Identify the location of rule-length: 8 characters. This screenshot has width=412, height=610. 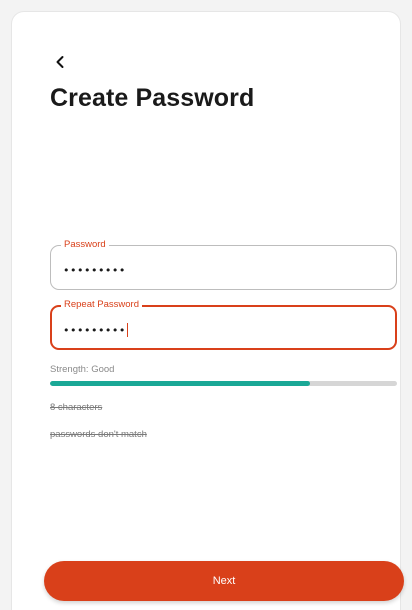
(76, 407).